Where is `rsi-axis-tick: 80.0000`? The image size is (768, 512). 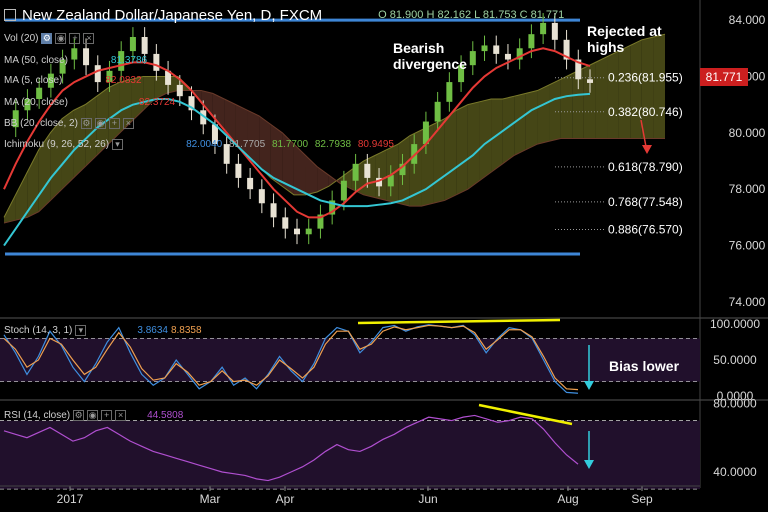 rsi-axis-tick: 80.0000 is located at coordinates (735, 403).